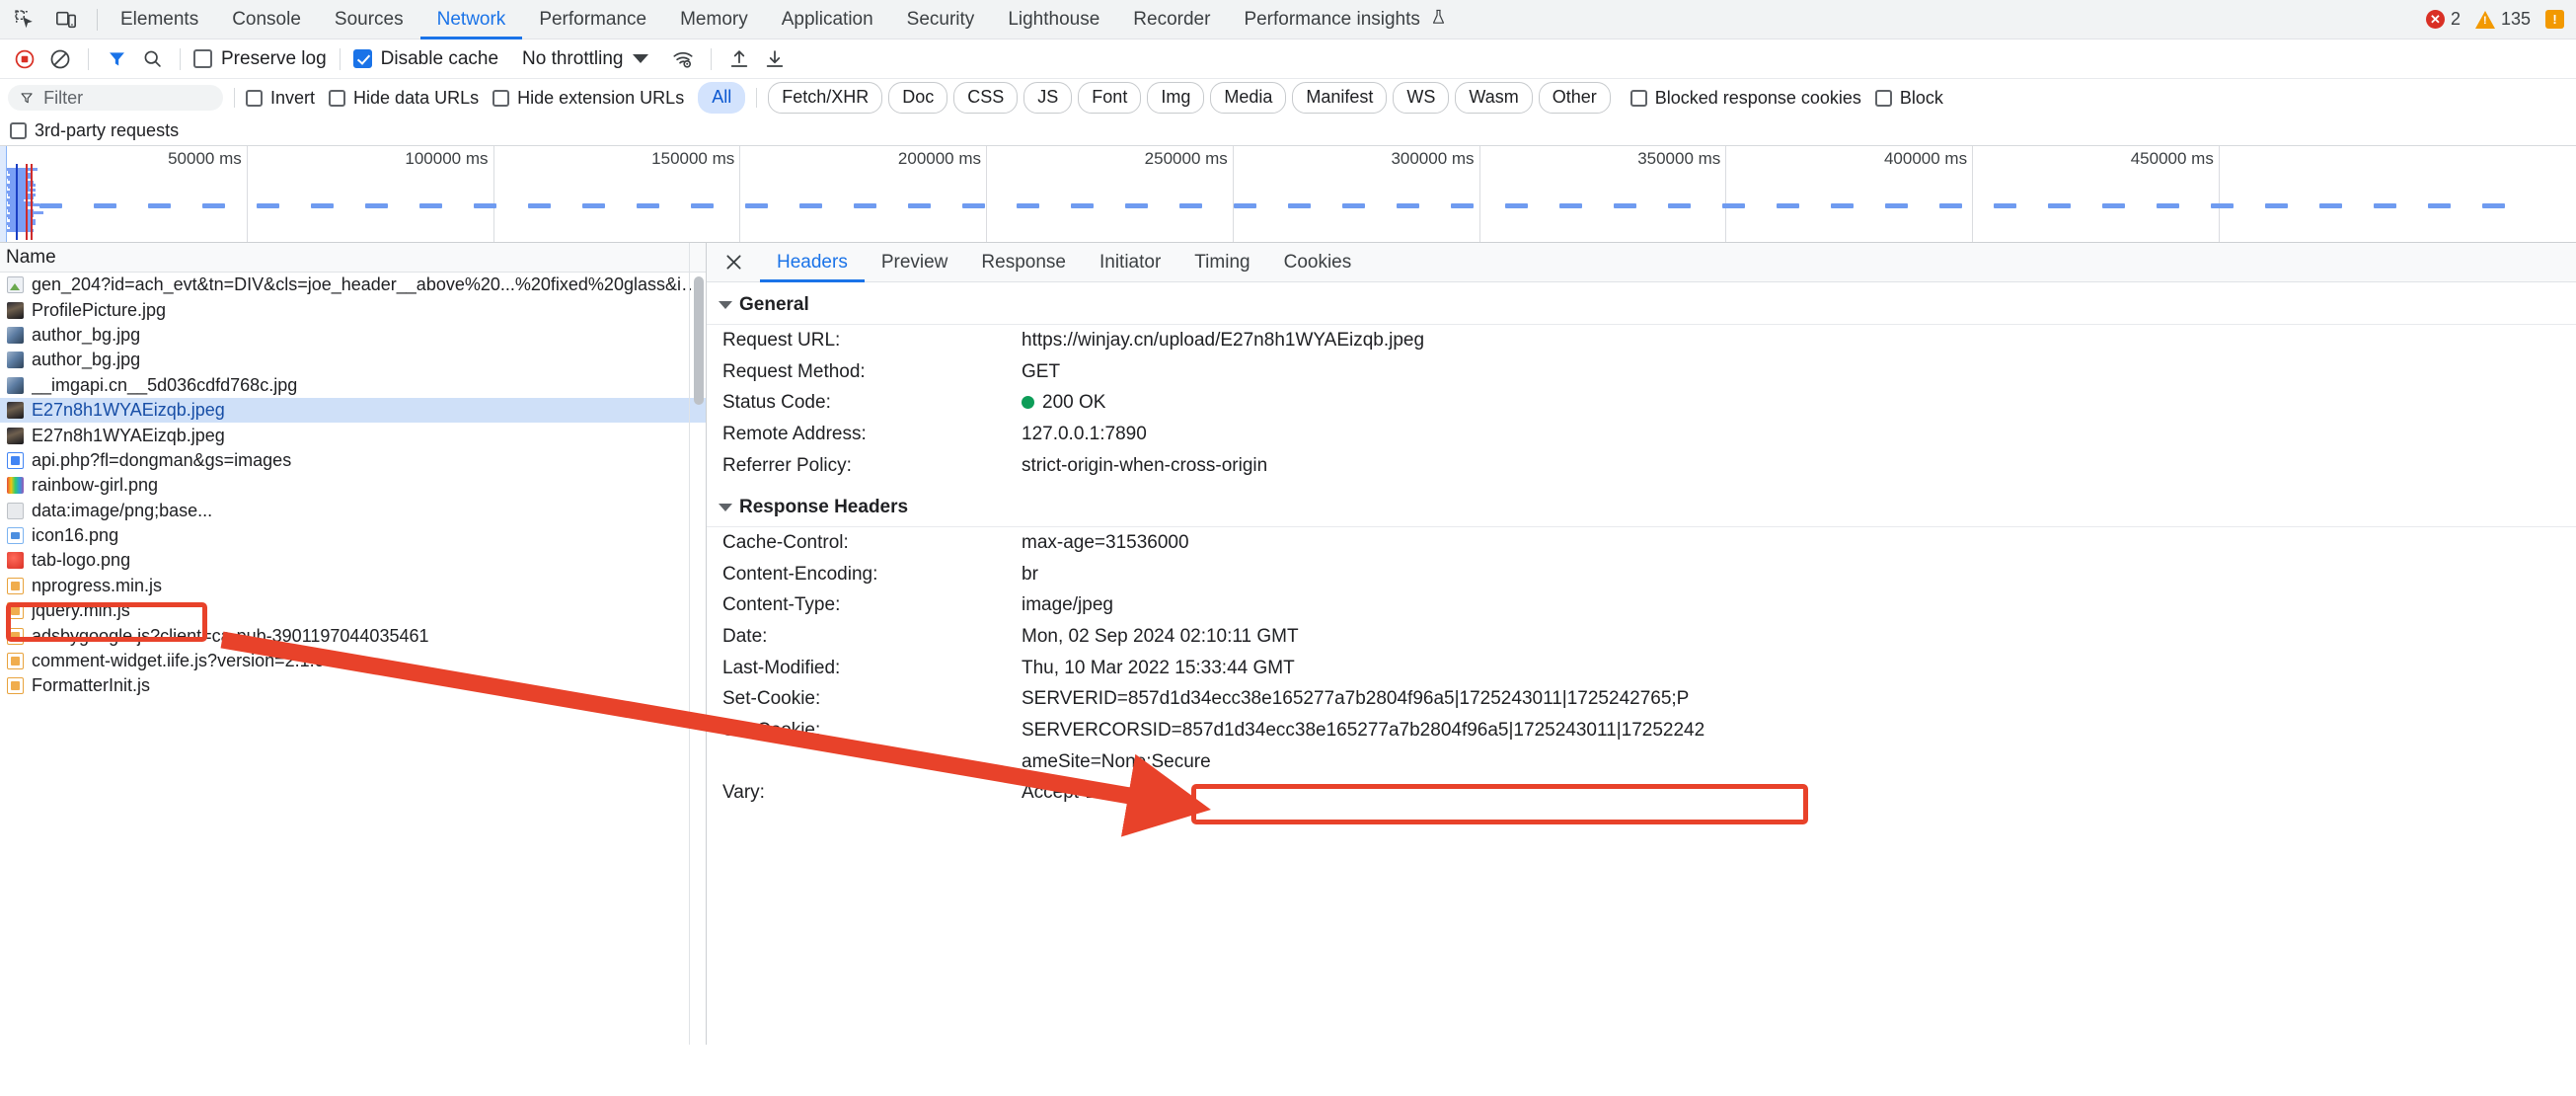 Image resolution: width=2576 pixels, height=1096 pixels. Describe the element at coordinates (794, 433) in the screenshot. I see `general-header-key: Remote Address:` at that location.